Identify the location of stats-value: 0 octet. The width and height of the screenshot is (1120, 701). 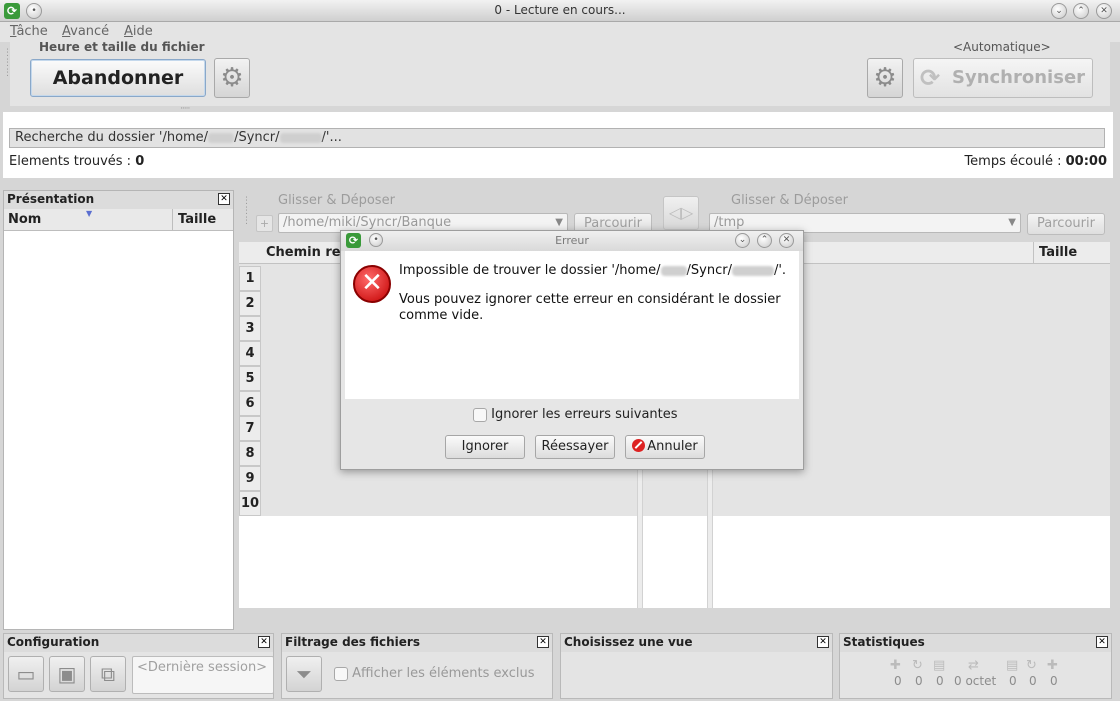
(975, 681).